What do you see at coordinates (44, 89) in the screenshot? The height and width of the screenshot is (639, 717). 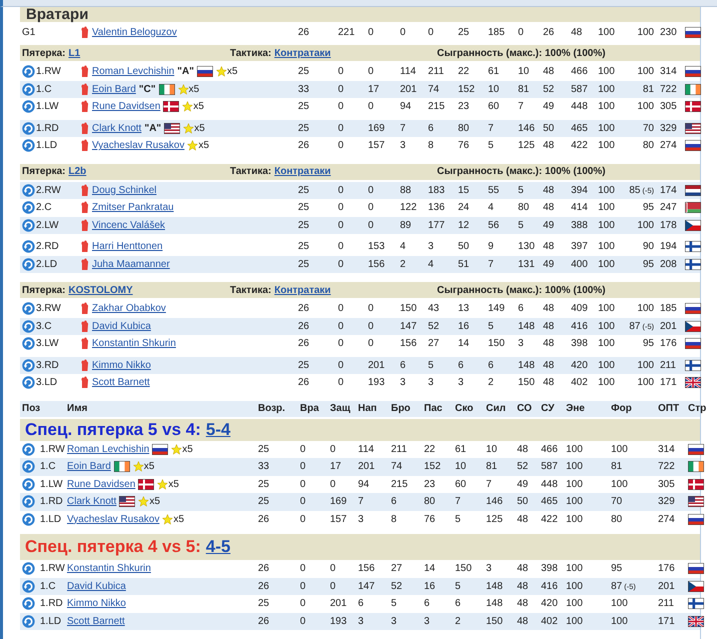 I see `position-label: 1.C` at bounding box center [44, 89].